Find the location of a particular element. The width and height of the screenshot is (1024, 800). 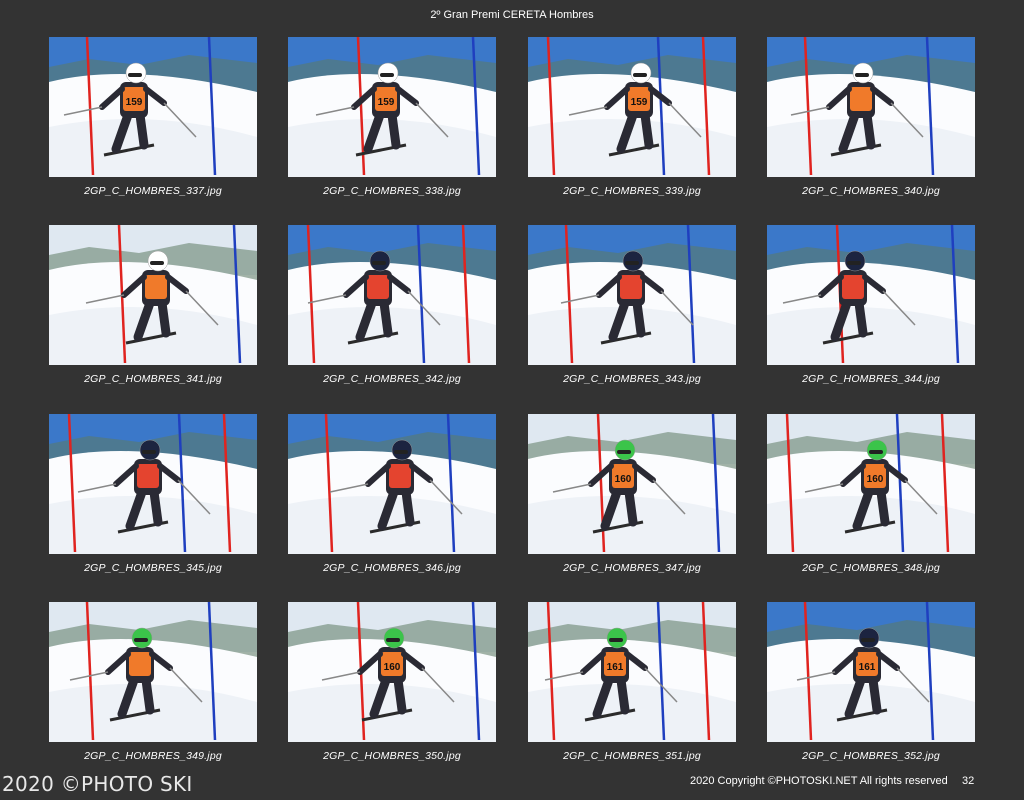

photo-filename: 2GP_C_HOMBRES_349.jpg is located at coordinates (153, 756).